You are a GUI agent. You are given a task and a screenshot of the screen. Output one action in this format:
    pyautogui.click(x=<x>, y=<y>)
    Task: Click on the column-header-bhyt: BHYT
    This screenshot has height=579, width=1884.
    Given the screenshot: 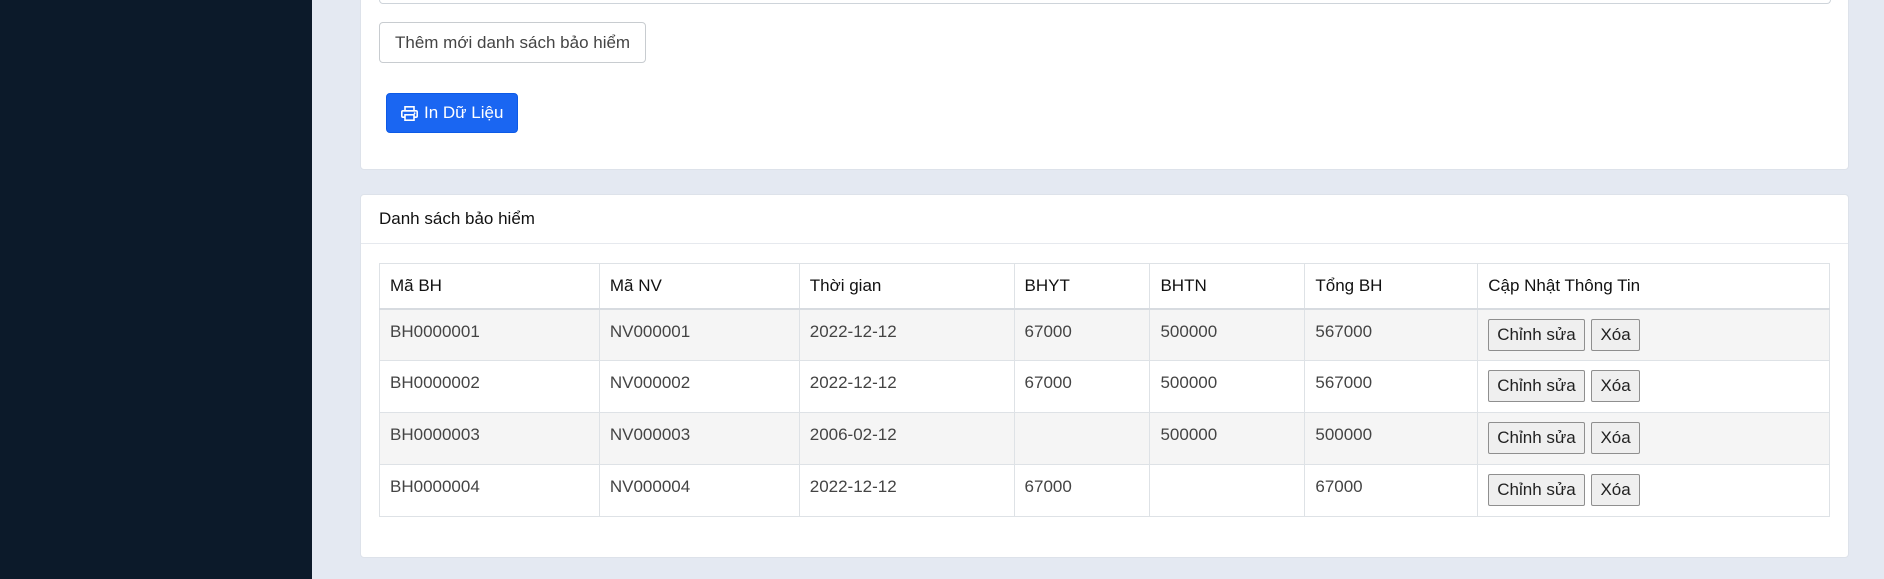 What is the action you would take?
    pyautogui.click(x=1082, y=286)
    